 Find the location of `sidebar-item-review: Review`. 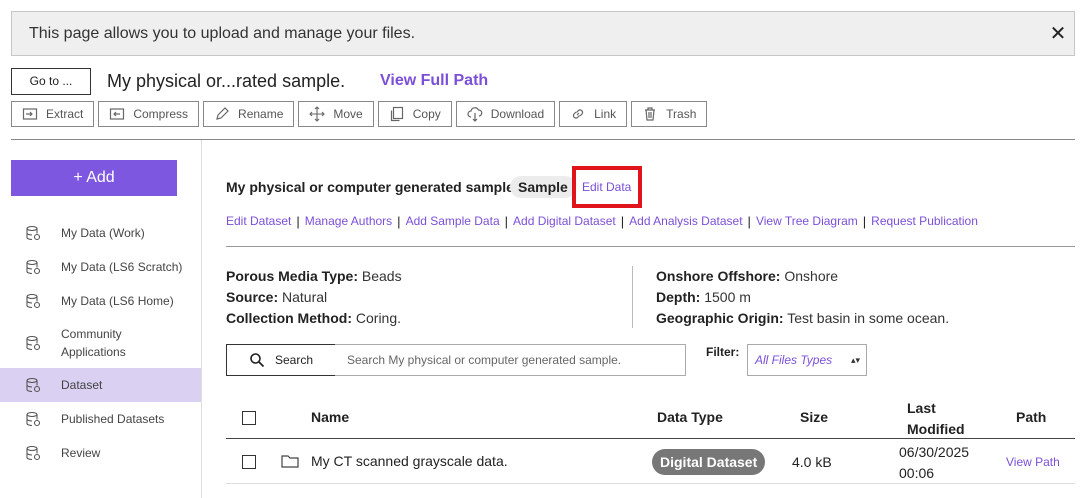

sidebar-item-review: Review is located at coordinates (100, 453).